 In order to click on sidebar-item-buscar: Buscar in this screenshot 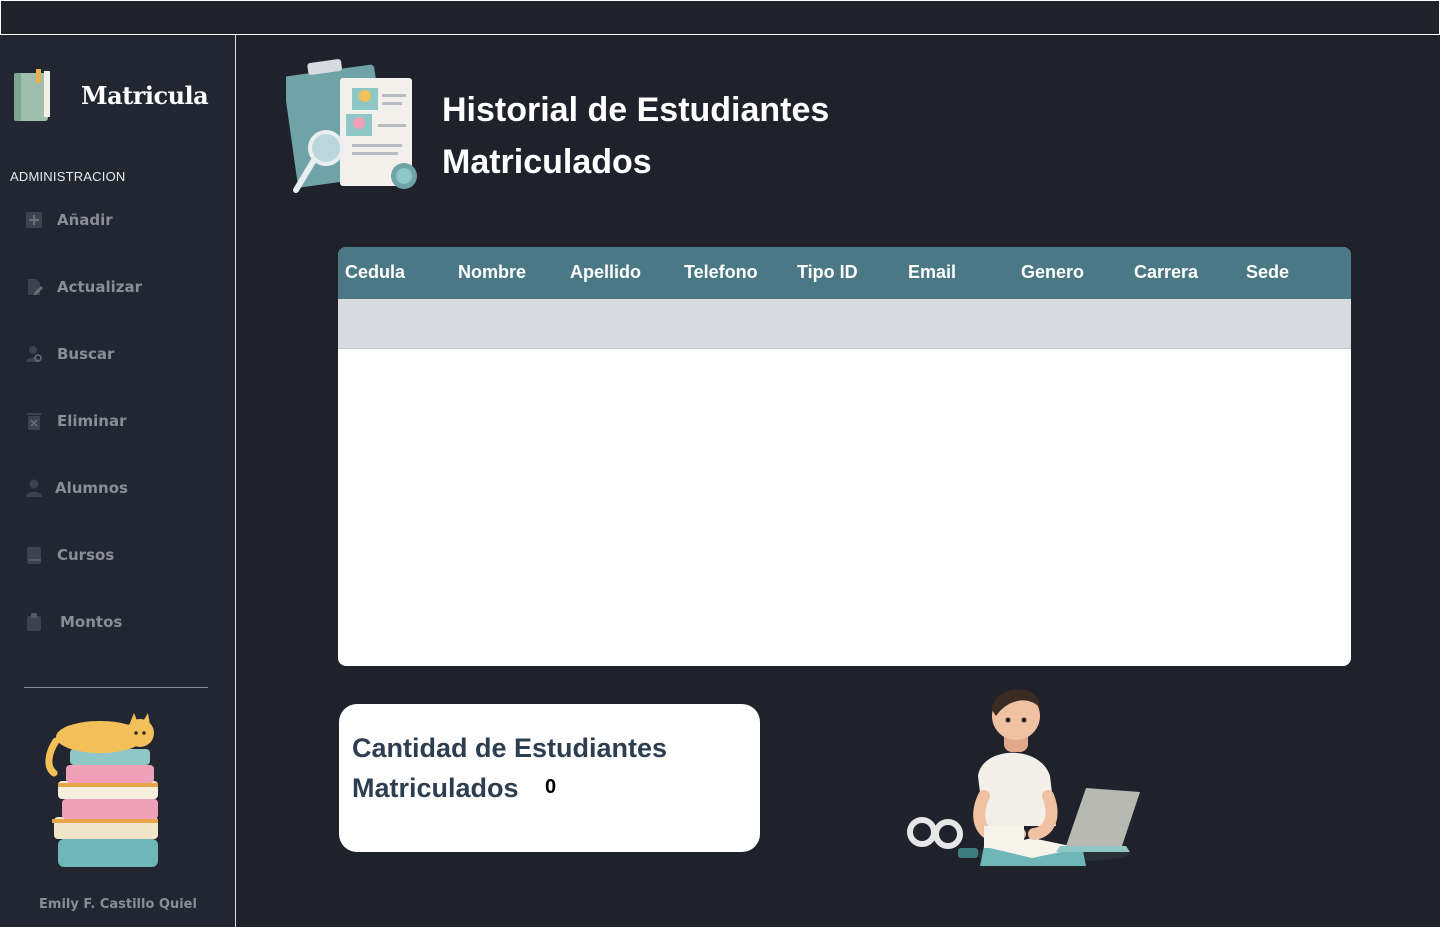, I will do `click(124, 354)`.